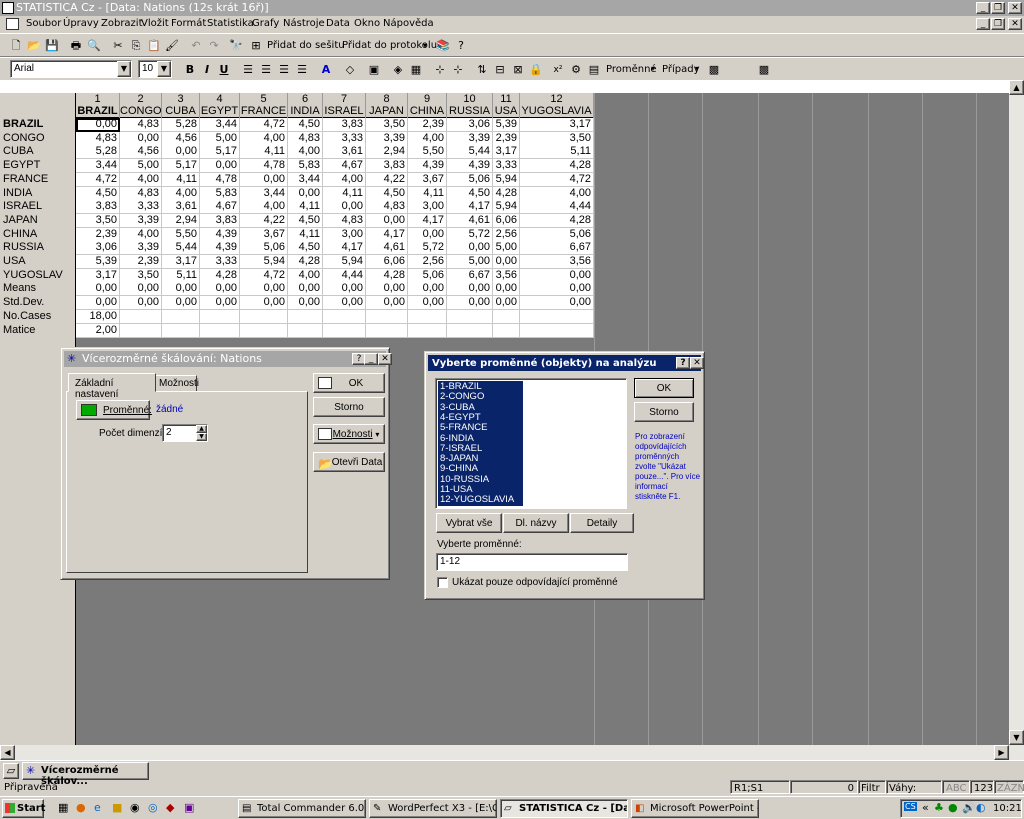  What do you see at coordinates (141, 207) in the screenshot?
I see `table-cell: 3,33` at bounding box center [141, 207].